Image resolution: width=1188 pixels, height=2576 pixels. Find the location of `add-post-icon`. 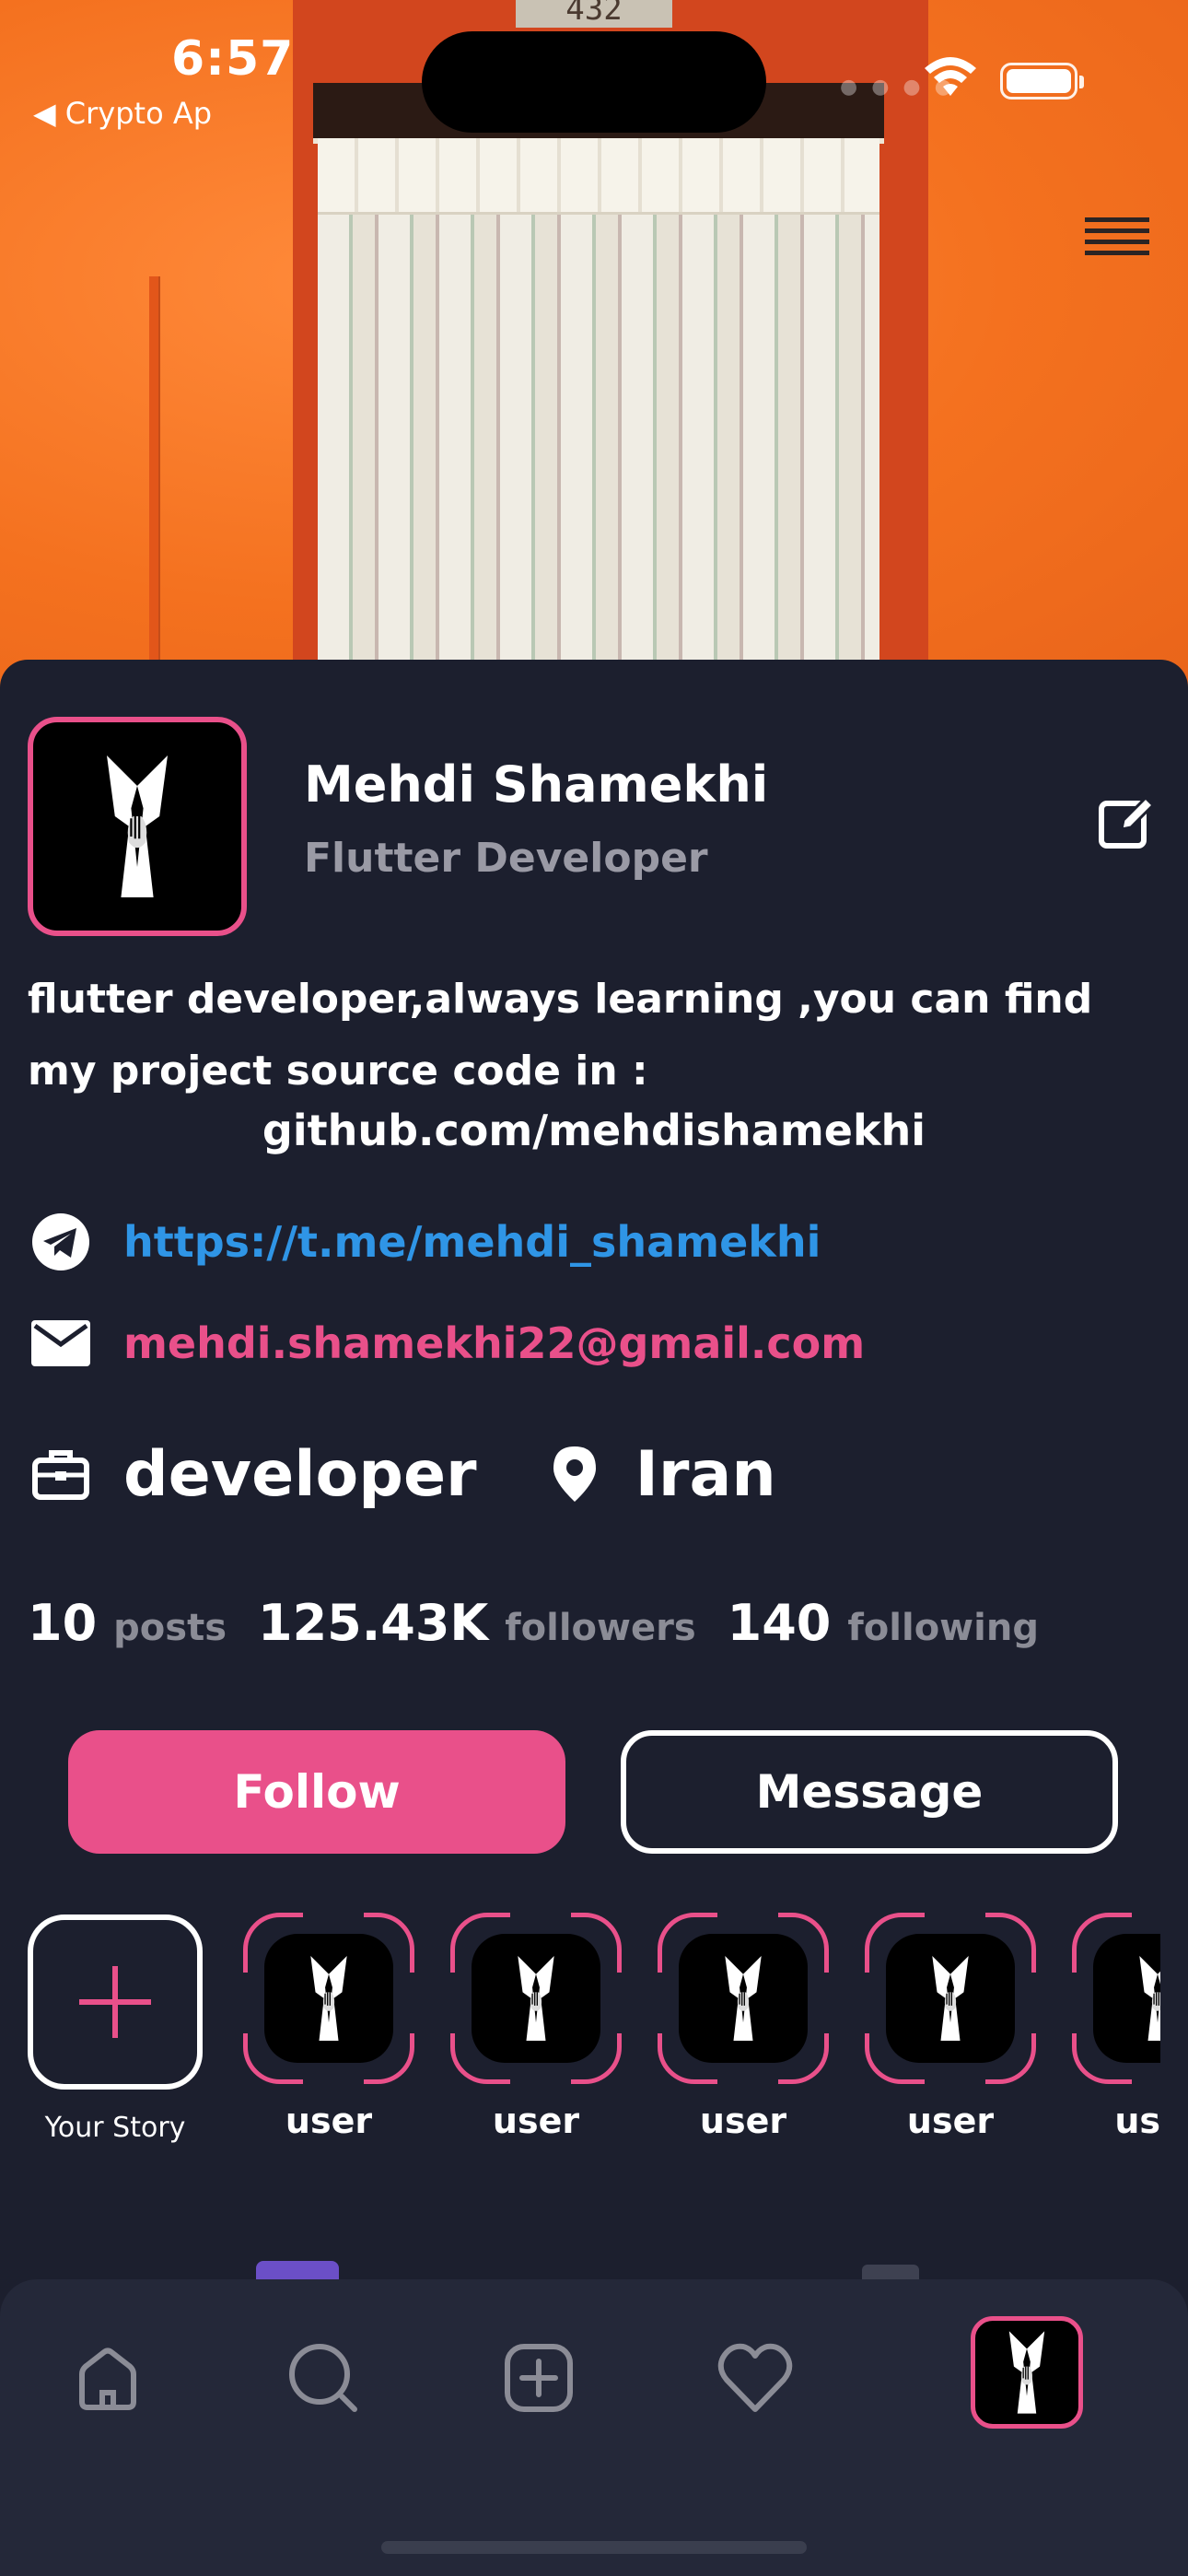

add-post-icon is located at coordinates (538, 2377).